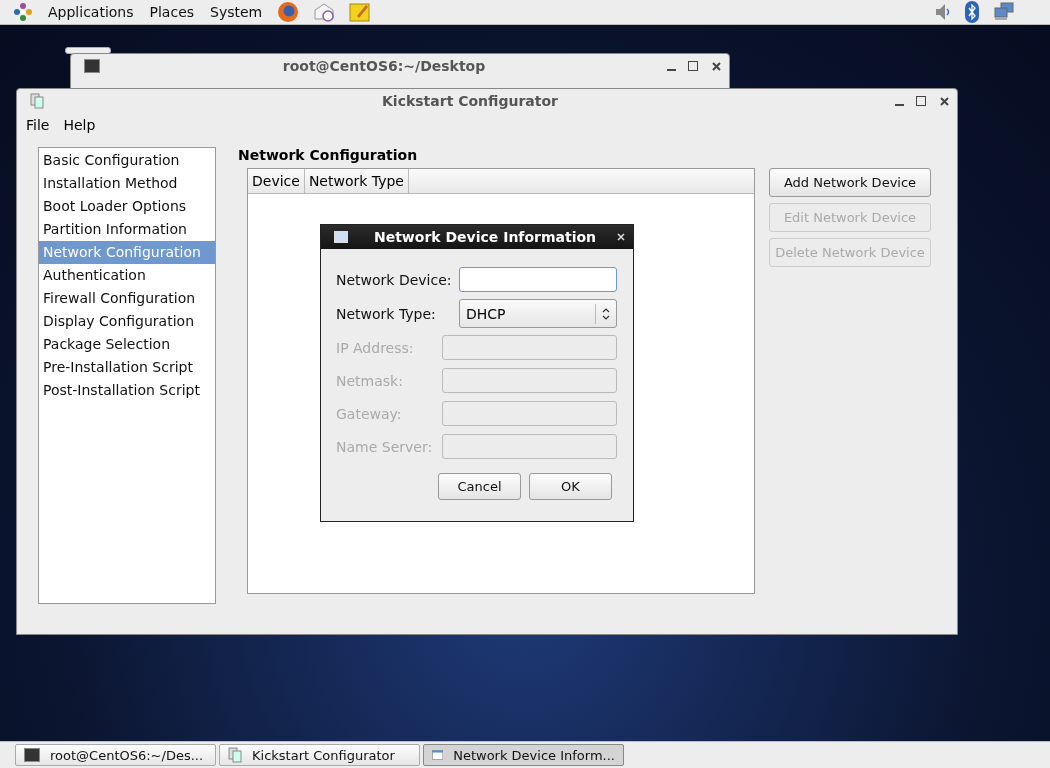  Describe the element at coordinates (127, 275) in the screenshot. I see `sidebar-item: Authentication` at that location.